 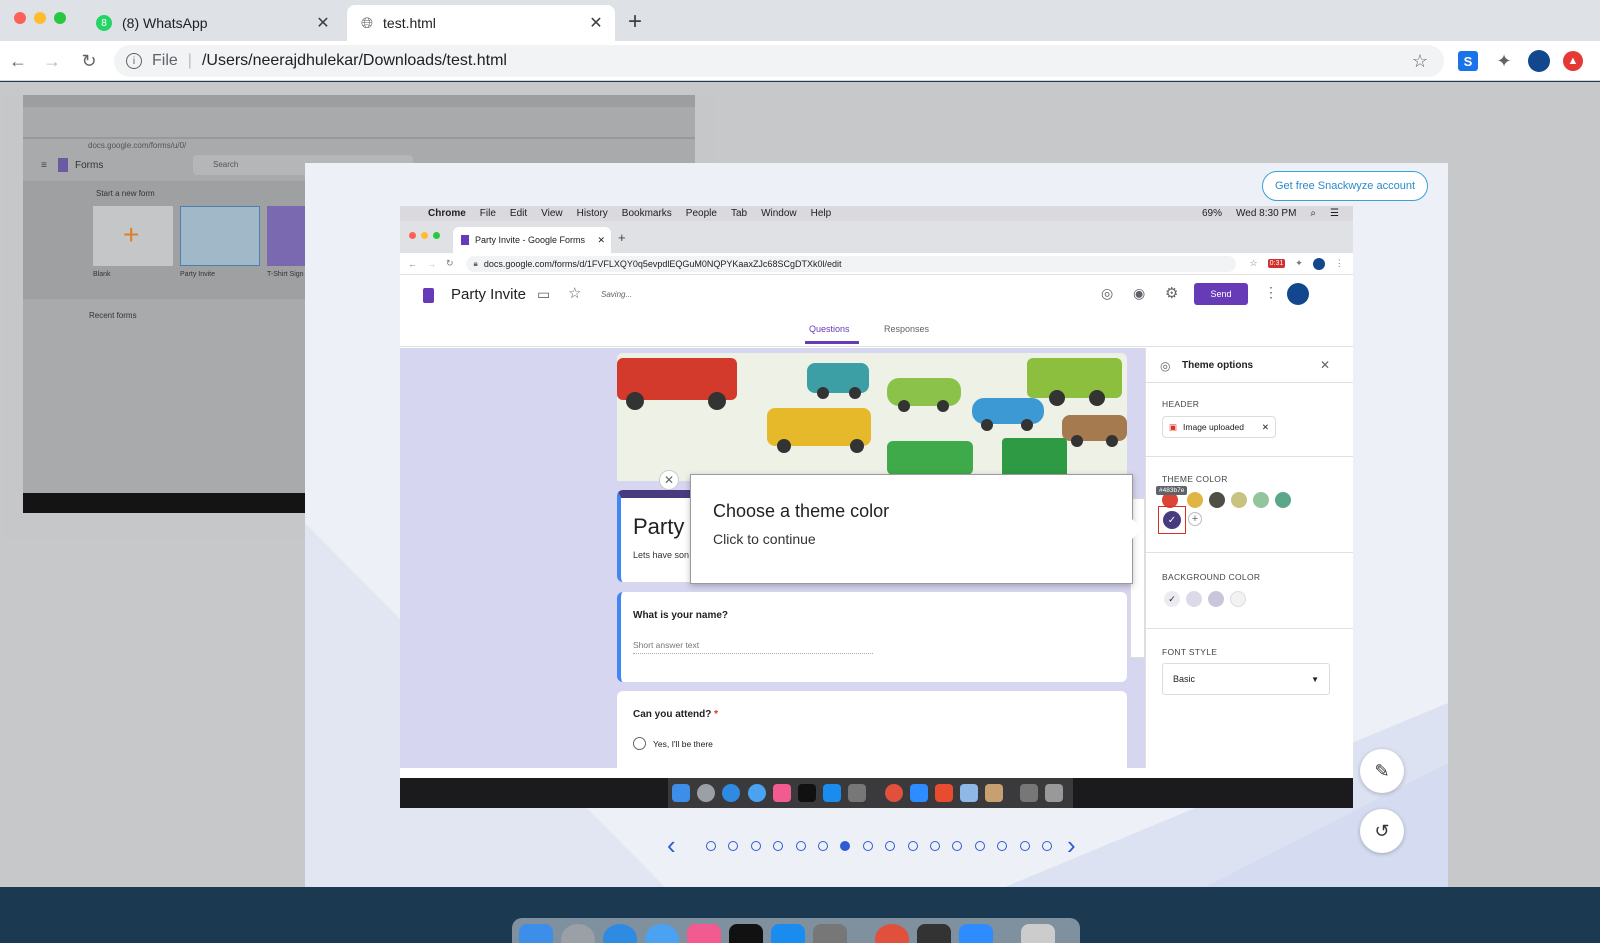 I want to click on maximize-window-icon, so click(x=60, y=18).